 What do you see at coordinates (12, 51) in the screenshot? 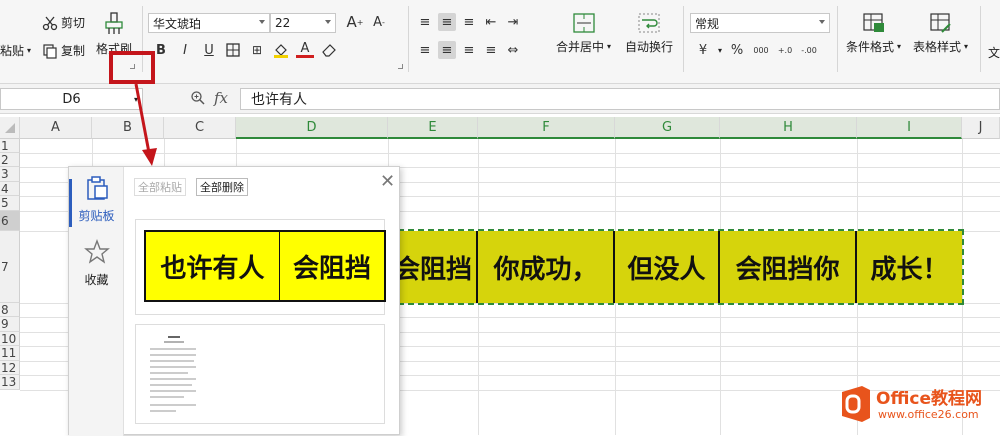
I see `paste-label: 粘贴` at bounding box center [12, 51].